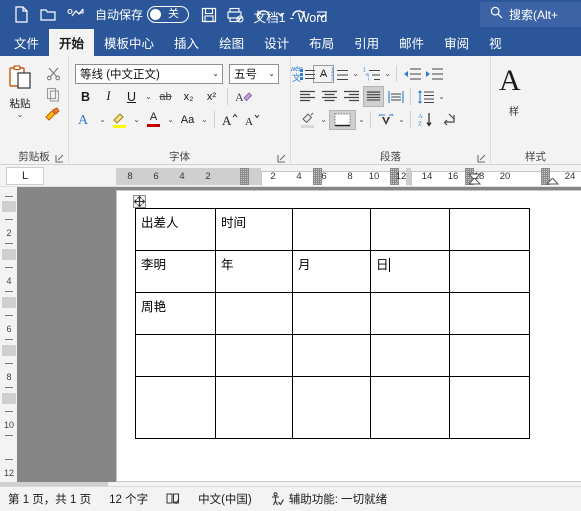 Image resolution: width=581 pixels, height=511 pixels. I want to click on underline-button: U, so click(131, 96).